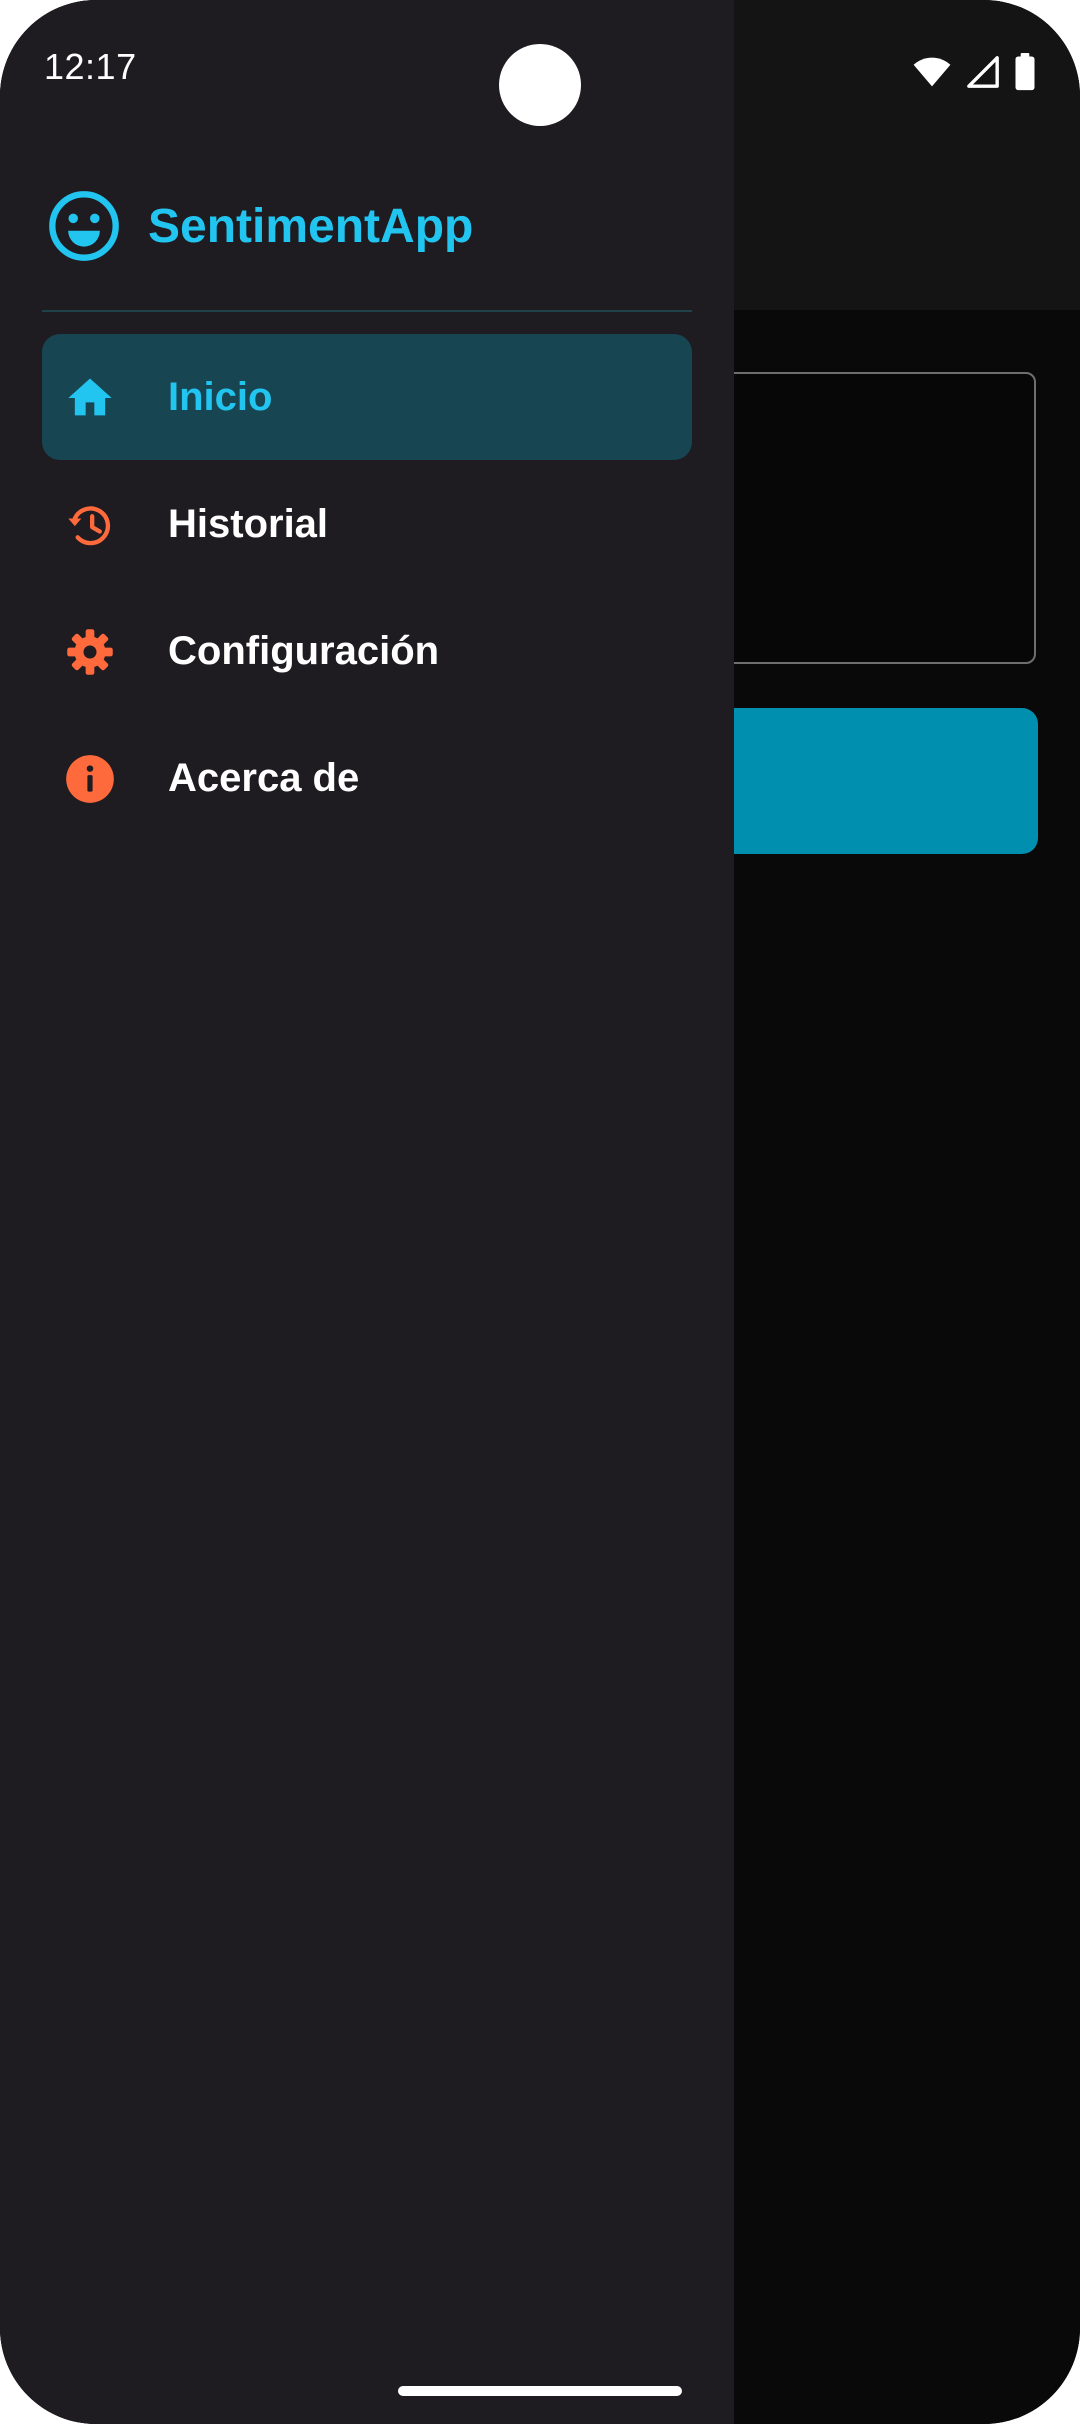  I want to click on smiley-face-icon, so click(84, 226).